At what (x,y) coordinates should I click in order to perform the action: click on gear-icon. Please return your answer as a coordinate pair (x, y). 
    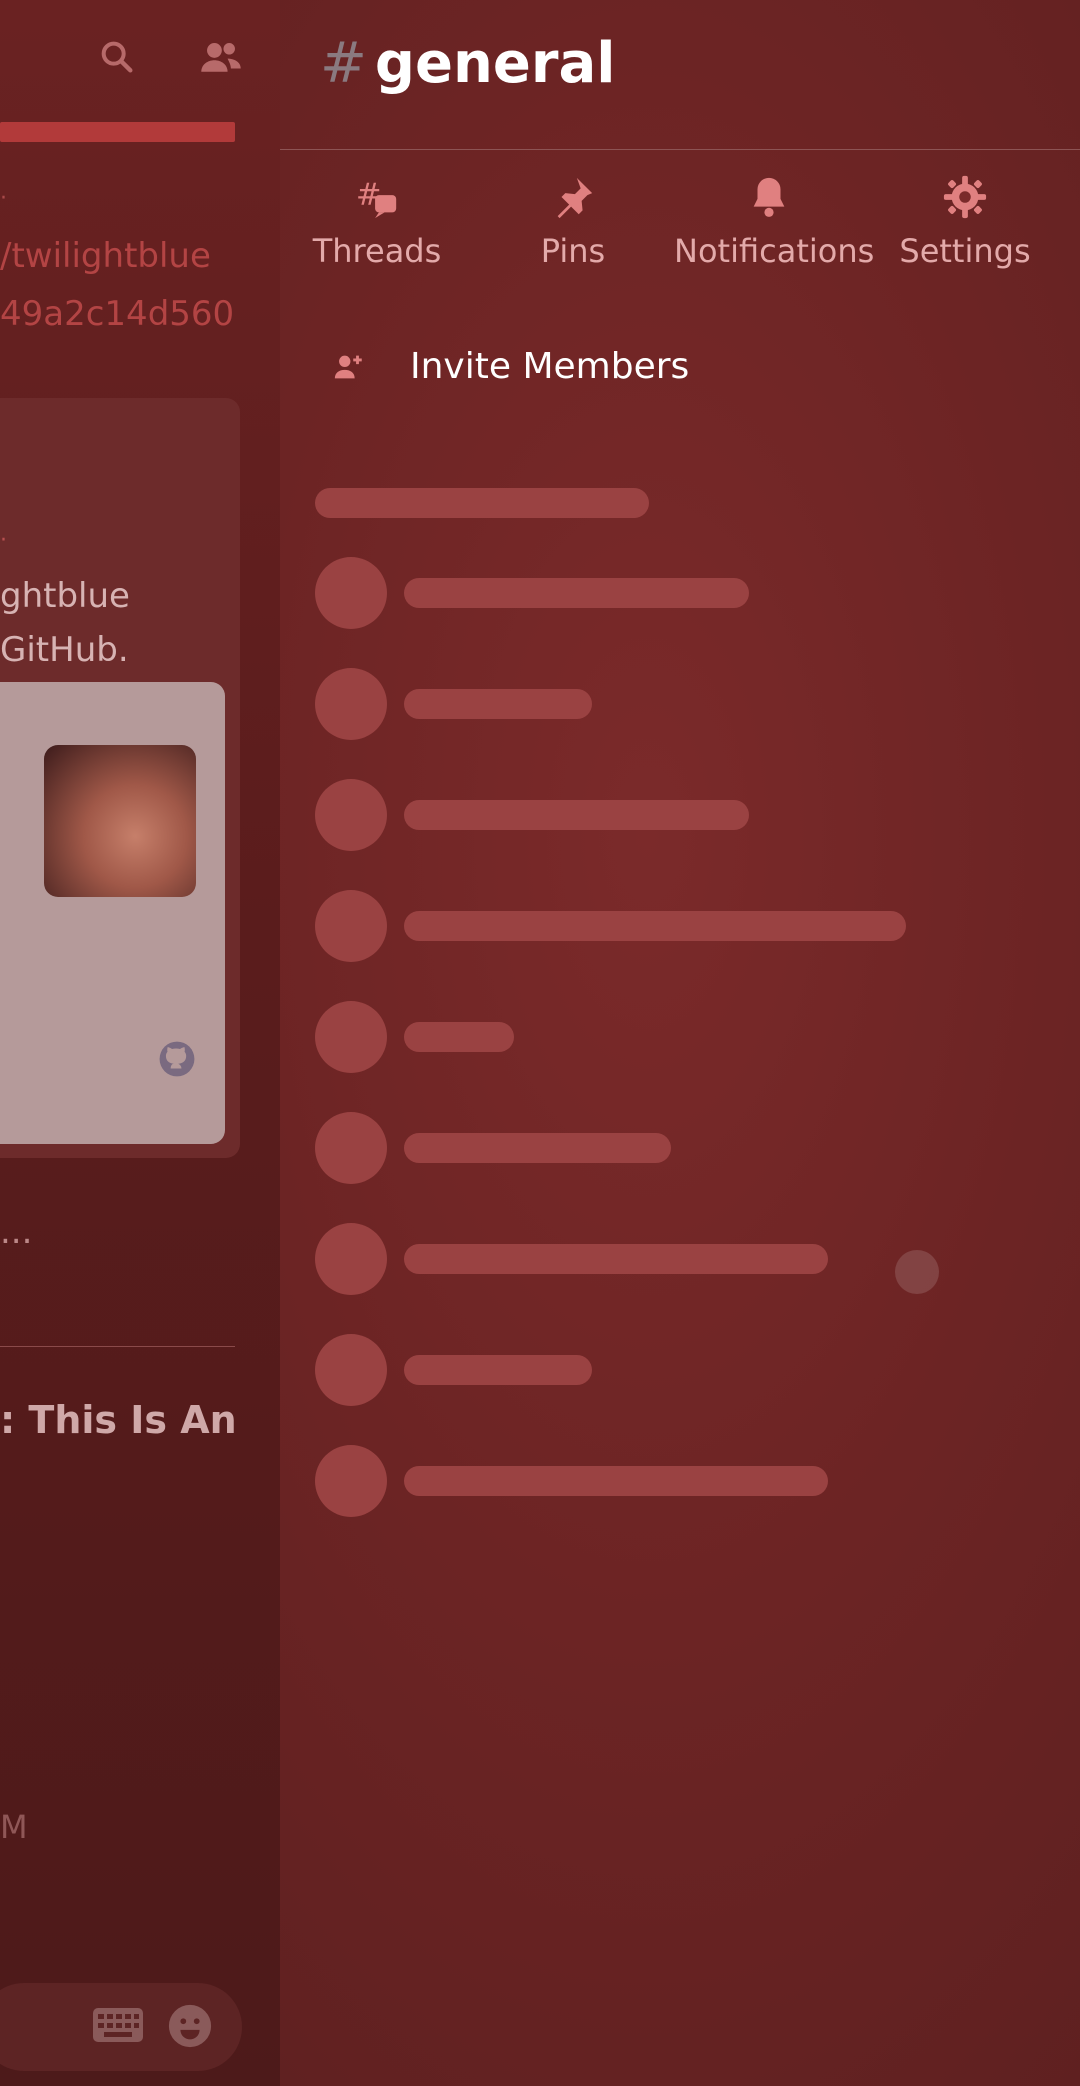
    Looking at the image, I should click on (965, 197).